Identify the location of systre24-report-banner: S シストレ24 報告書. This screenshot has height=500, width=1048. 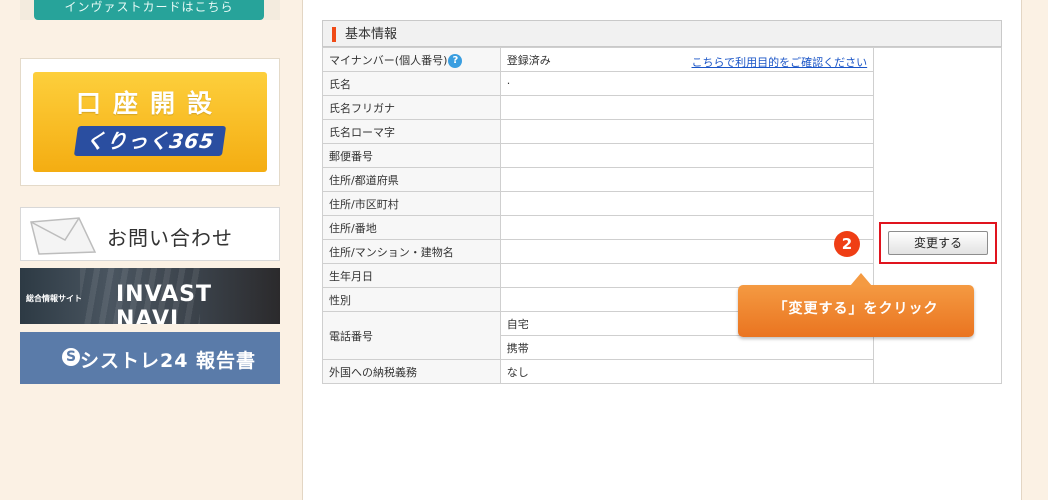
(150, 358).